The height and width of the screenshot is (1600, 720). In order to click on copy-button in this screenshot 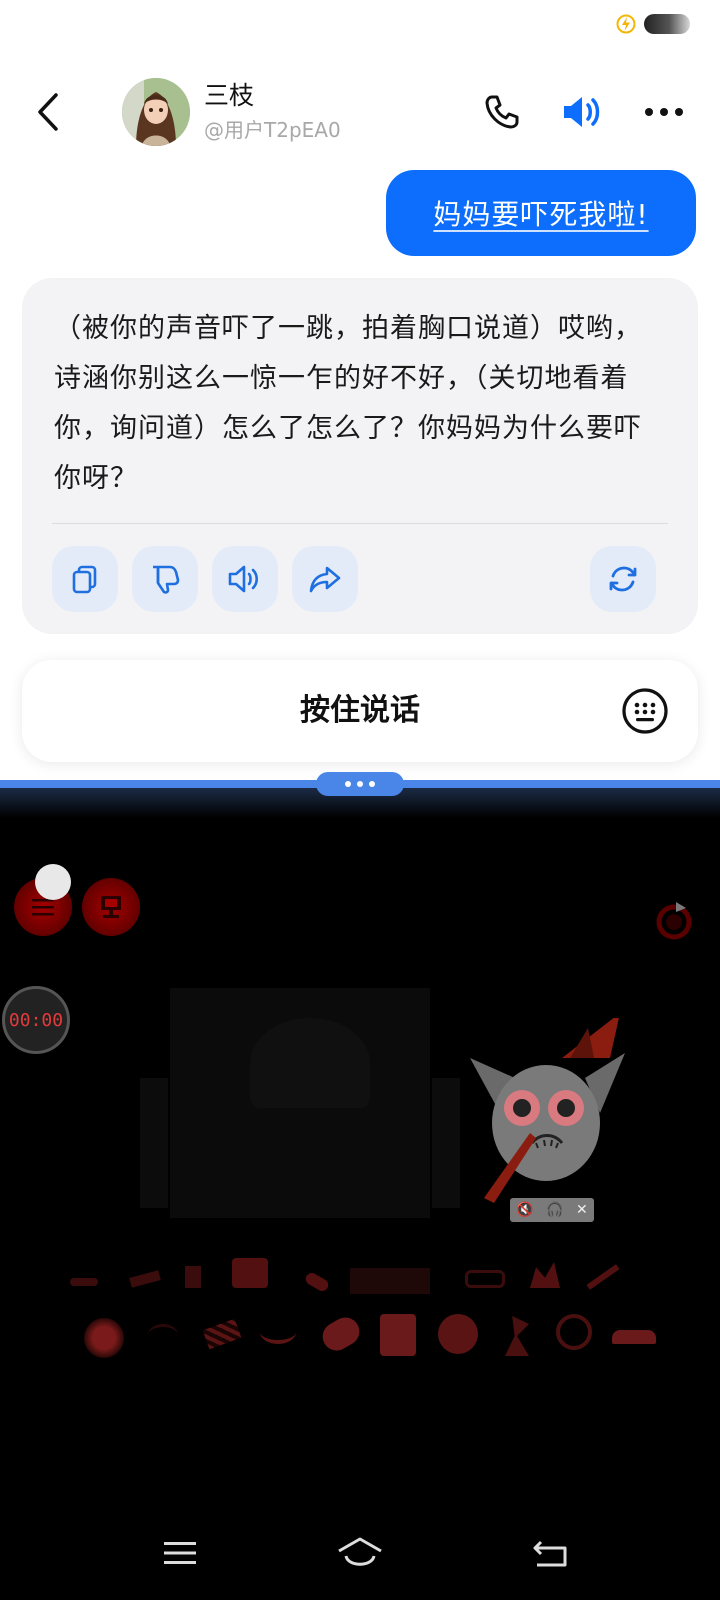, I will do `click(85, 579)`.